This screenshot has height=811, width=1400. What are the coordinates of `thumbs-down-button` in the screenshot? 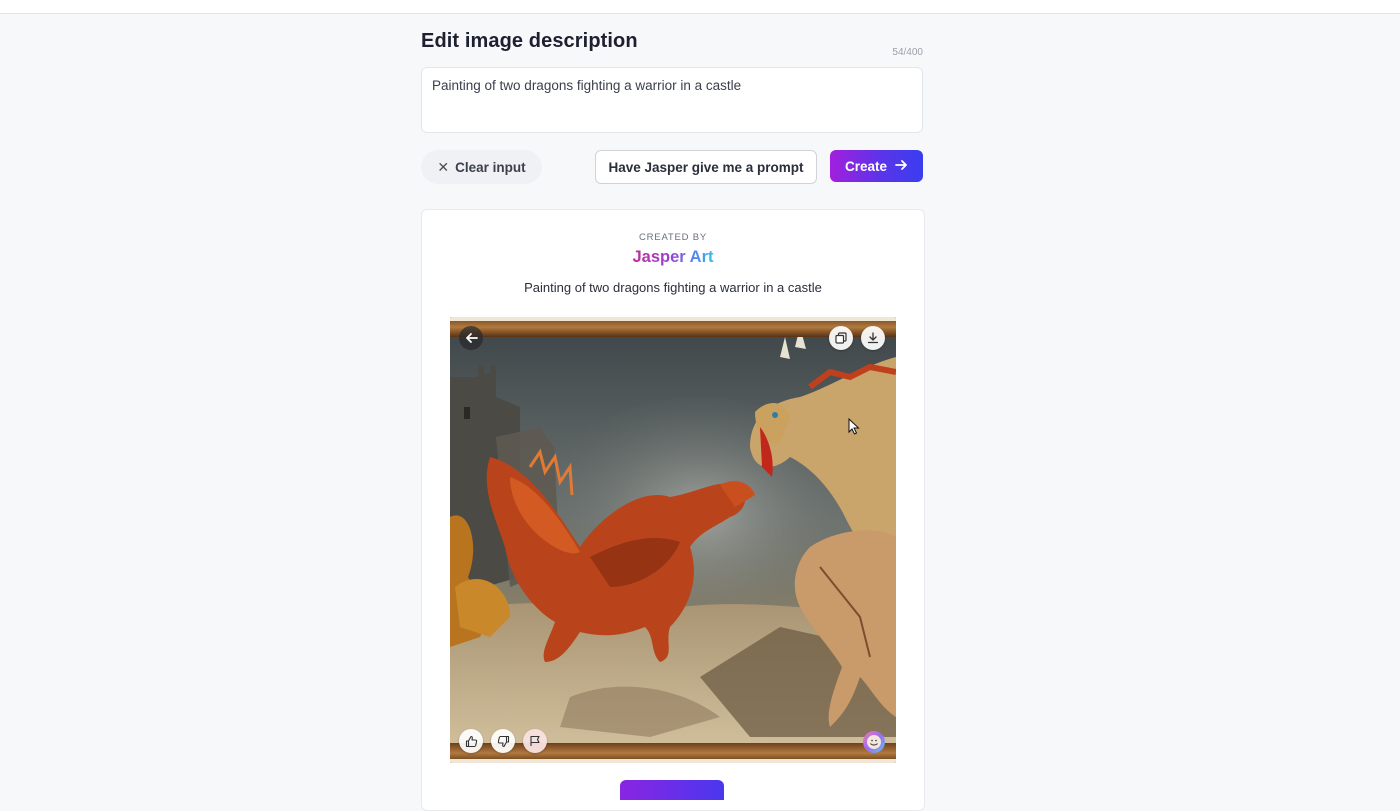 It's located at (503, 741).